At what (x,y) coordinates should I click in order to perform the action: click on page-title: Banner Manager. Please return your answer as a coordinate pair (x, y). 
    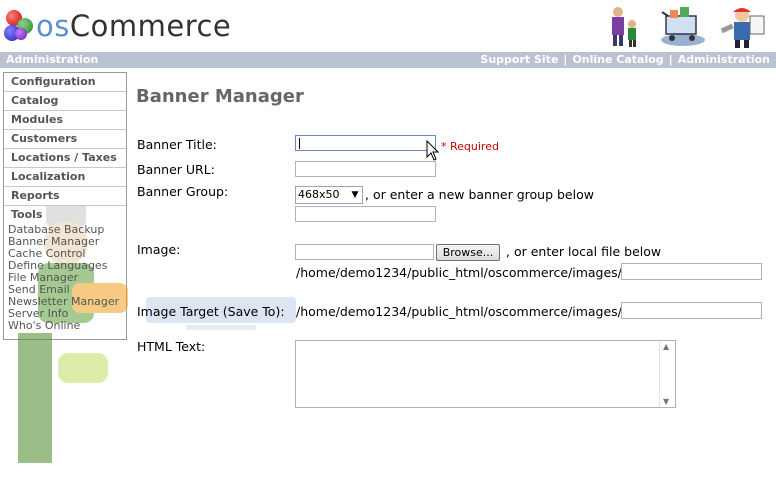
    Looking at the image, I should click on (220, 96).